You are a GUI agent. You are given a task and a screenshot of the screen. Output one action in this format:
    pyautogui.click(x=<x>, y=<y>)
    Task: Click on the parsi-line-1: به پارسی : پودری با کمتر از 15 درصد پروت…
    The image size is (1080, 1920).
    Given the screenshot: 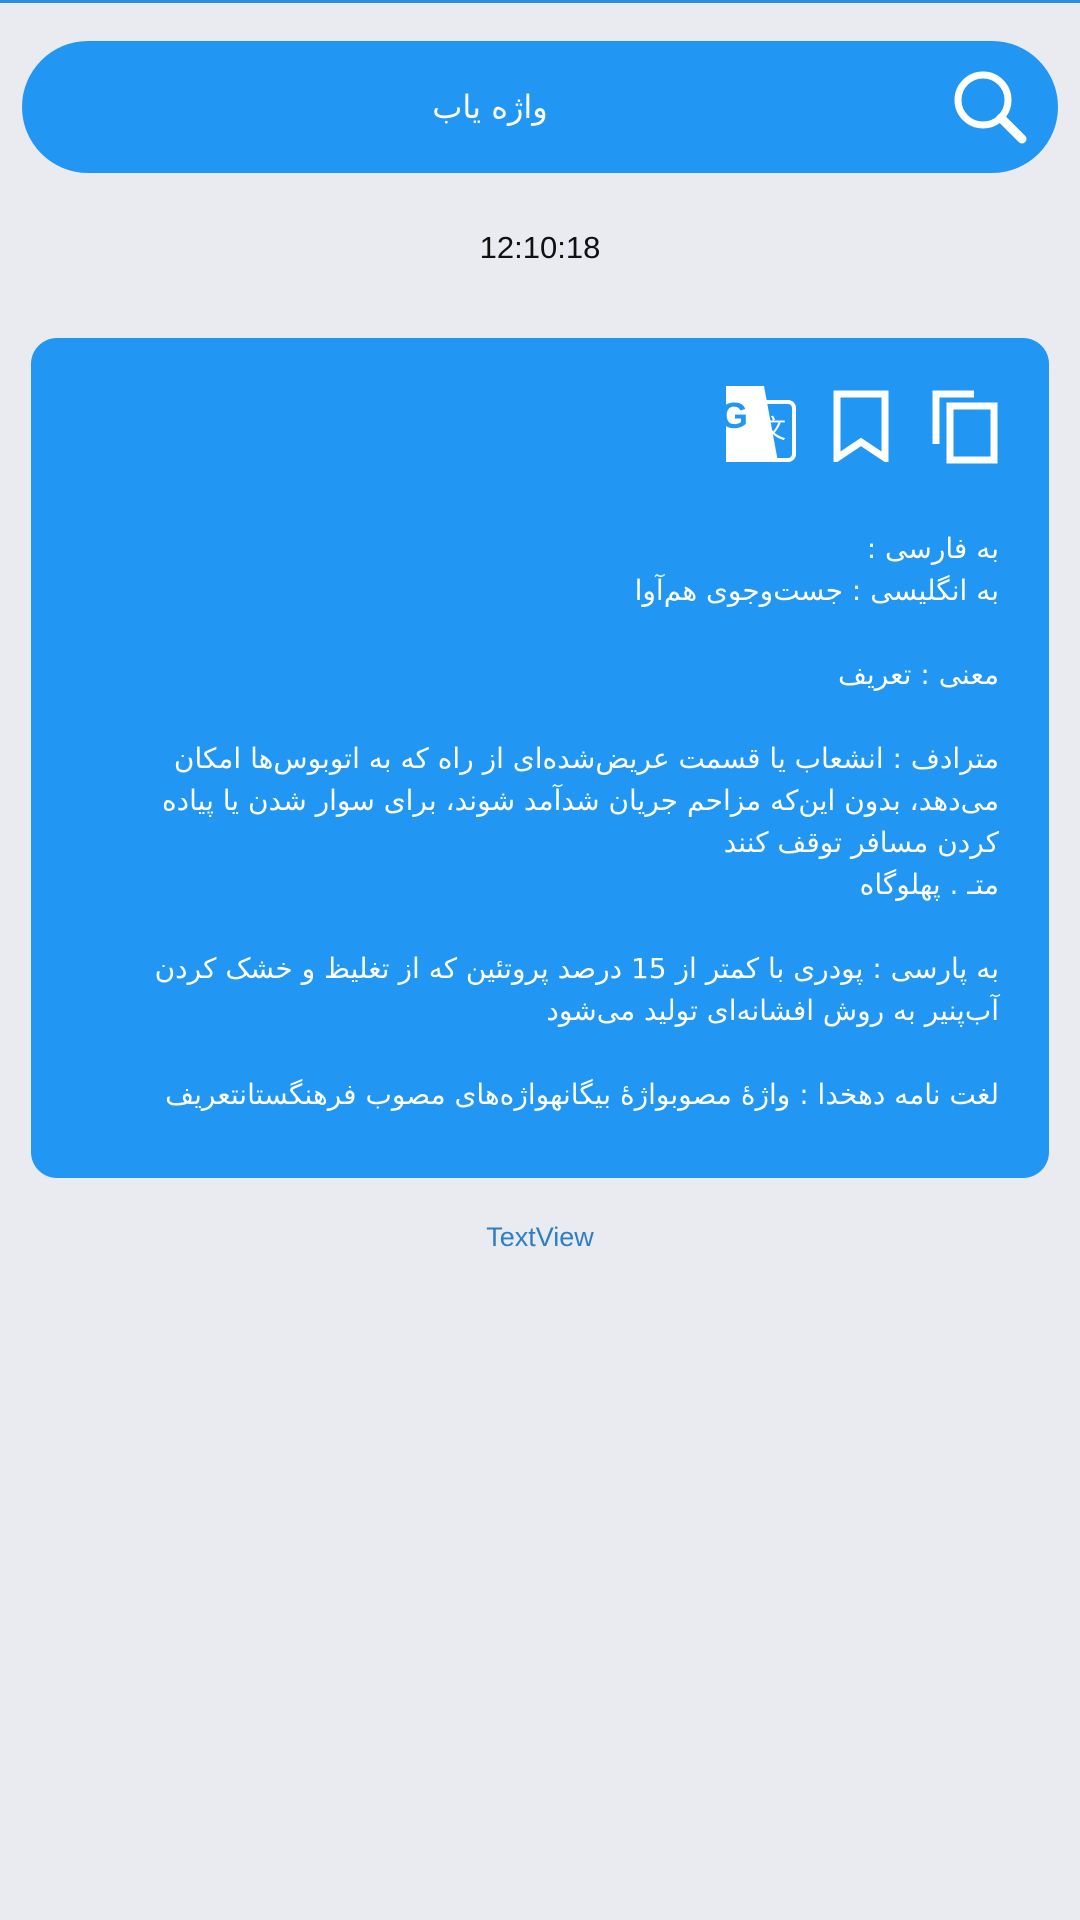 What is the action you would take?
    pyautogui.click(x=576, y=968)
    